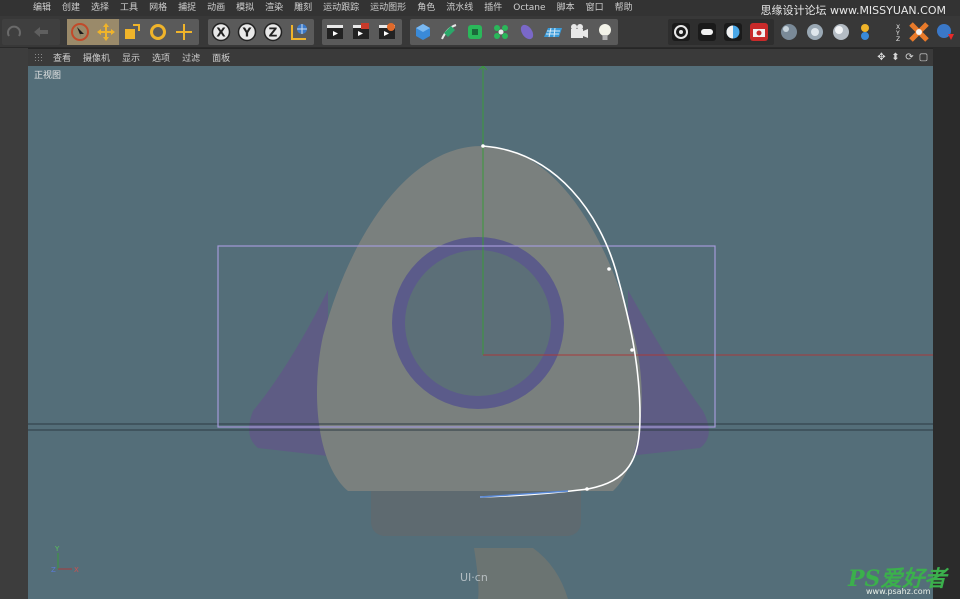 The image size is (960, 599). What do you see at coordinates (161, 57) in the screenshot?
I see `viewport-menu-options: 选项` at bounding box center [161, 57].